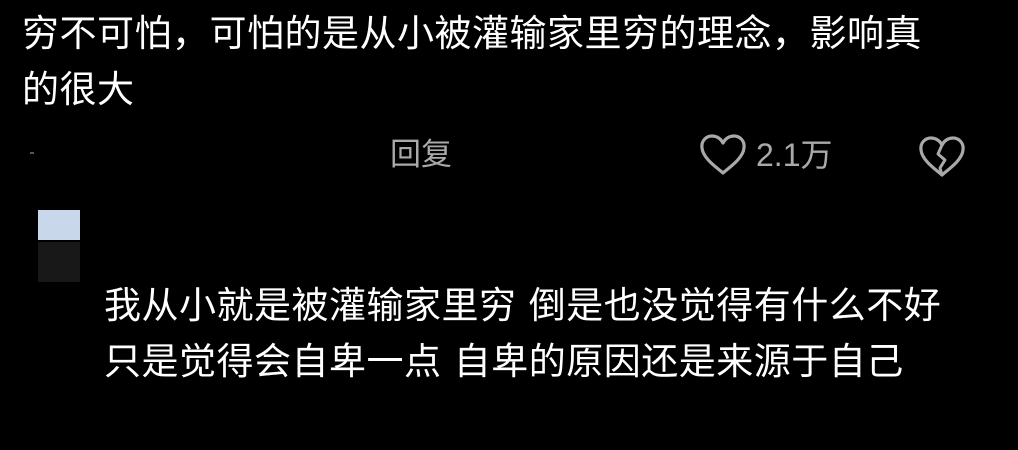 The height and width of the screenshot is (450, 1018). Describe the element at coordinates (794, 155) in the screenshot. I see `like-count: 2.1万` at that location.